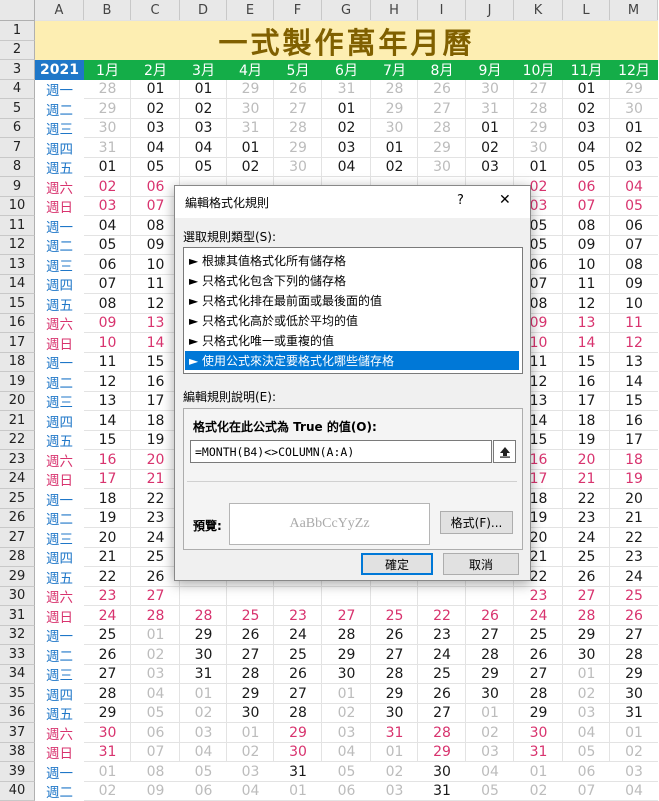 This screenshot has height=801, width=659. I want to click on day-cell: 11, so click(586, 285).